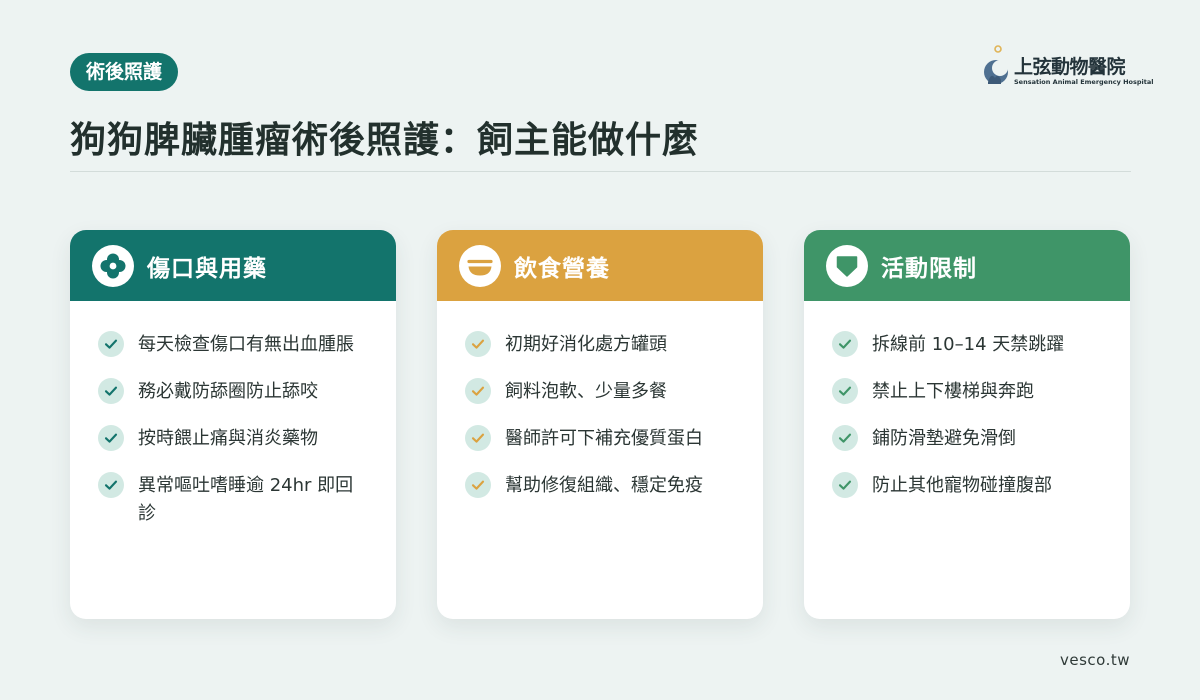  Describe the element at coordinates (962, 485) in the screenshot. I see `list-item-text: 防止其他寵物碰撞腹部` at that location.